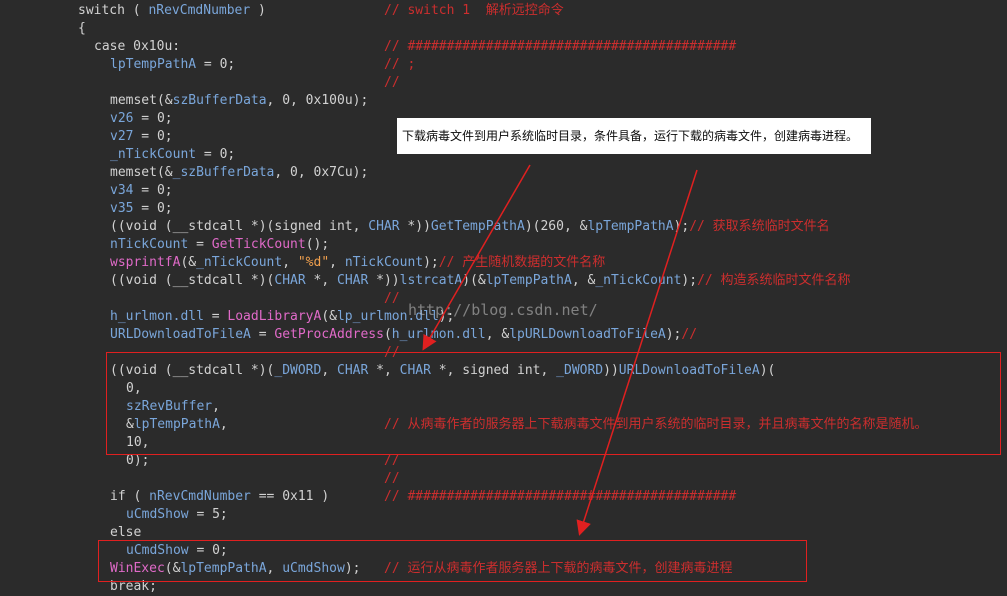 The width and height of the screenshot is (1007, 596). Describe the element at coordinates (503, 209) in the screenshot. I see `code-line: v35 = 0;` at that location.